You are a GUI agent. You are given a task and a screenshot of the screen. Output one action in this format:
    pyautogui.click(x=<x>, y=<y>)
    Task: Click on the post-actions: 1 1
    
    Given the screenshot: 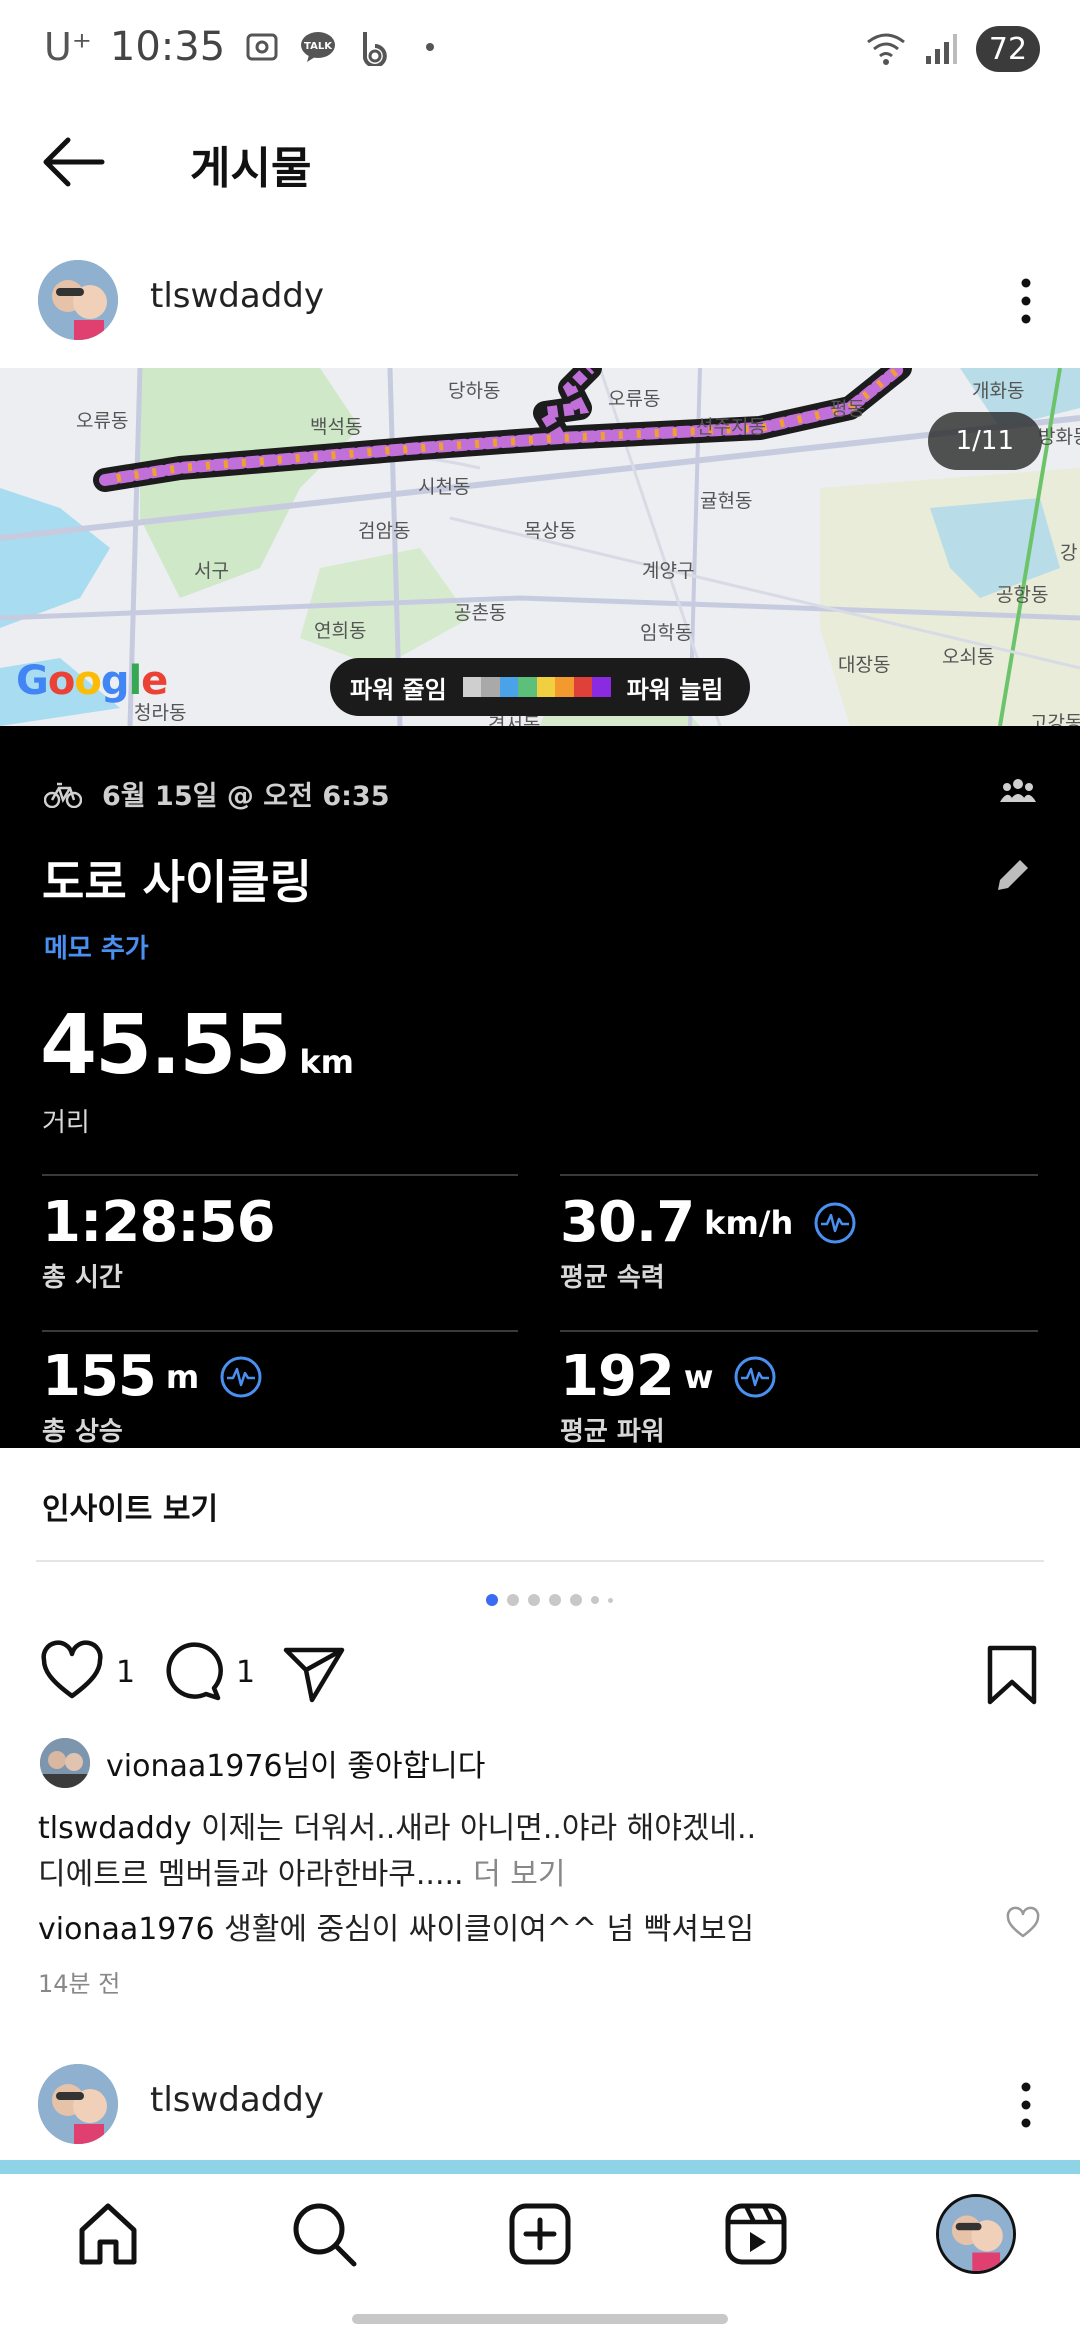 What is the action you would take?
    pyautogui.click(x=540, y=1675)
    